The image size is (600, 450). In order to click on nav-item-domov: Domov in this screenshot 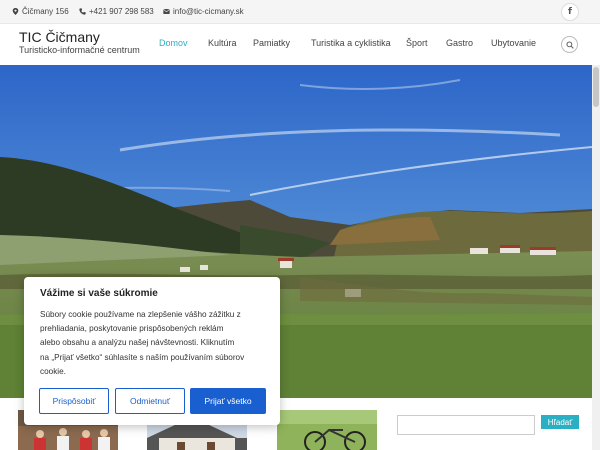, I will do `click(173, 43)`.